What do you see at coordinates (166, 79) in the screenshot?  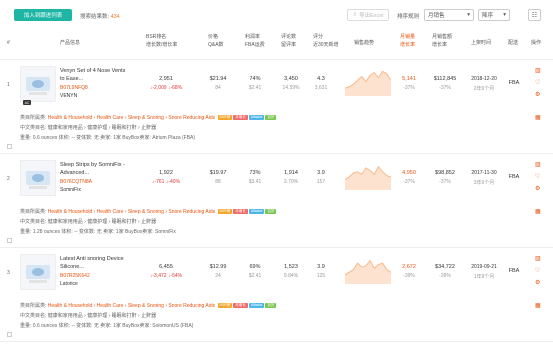 I see `bsr-rank: 2,951` at bounding box center [166, 79].